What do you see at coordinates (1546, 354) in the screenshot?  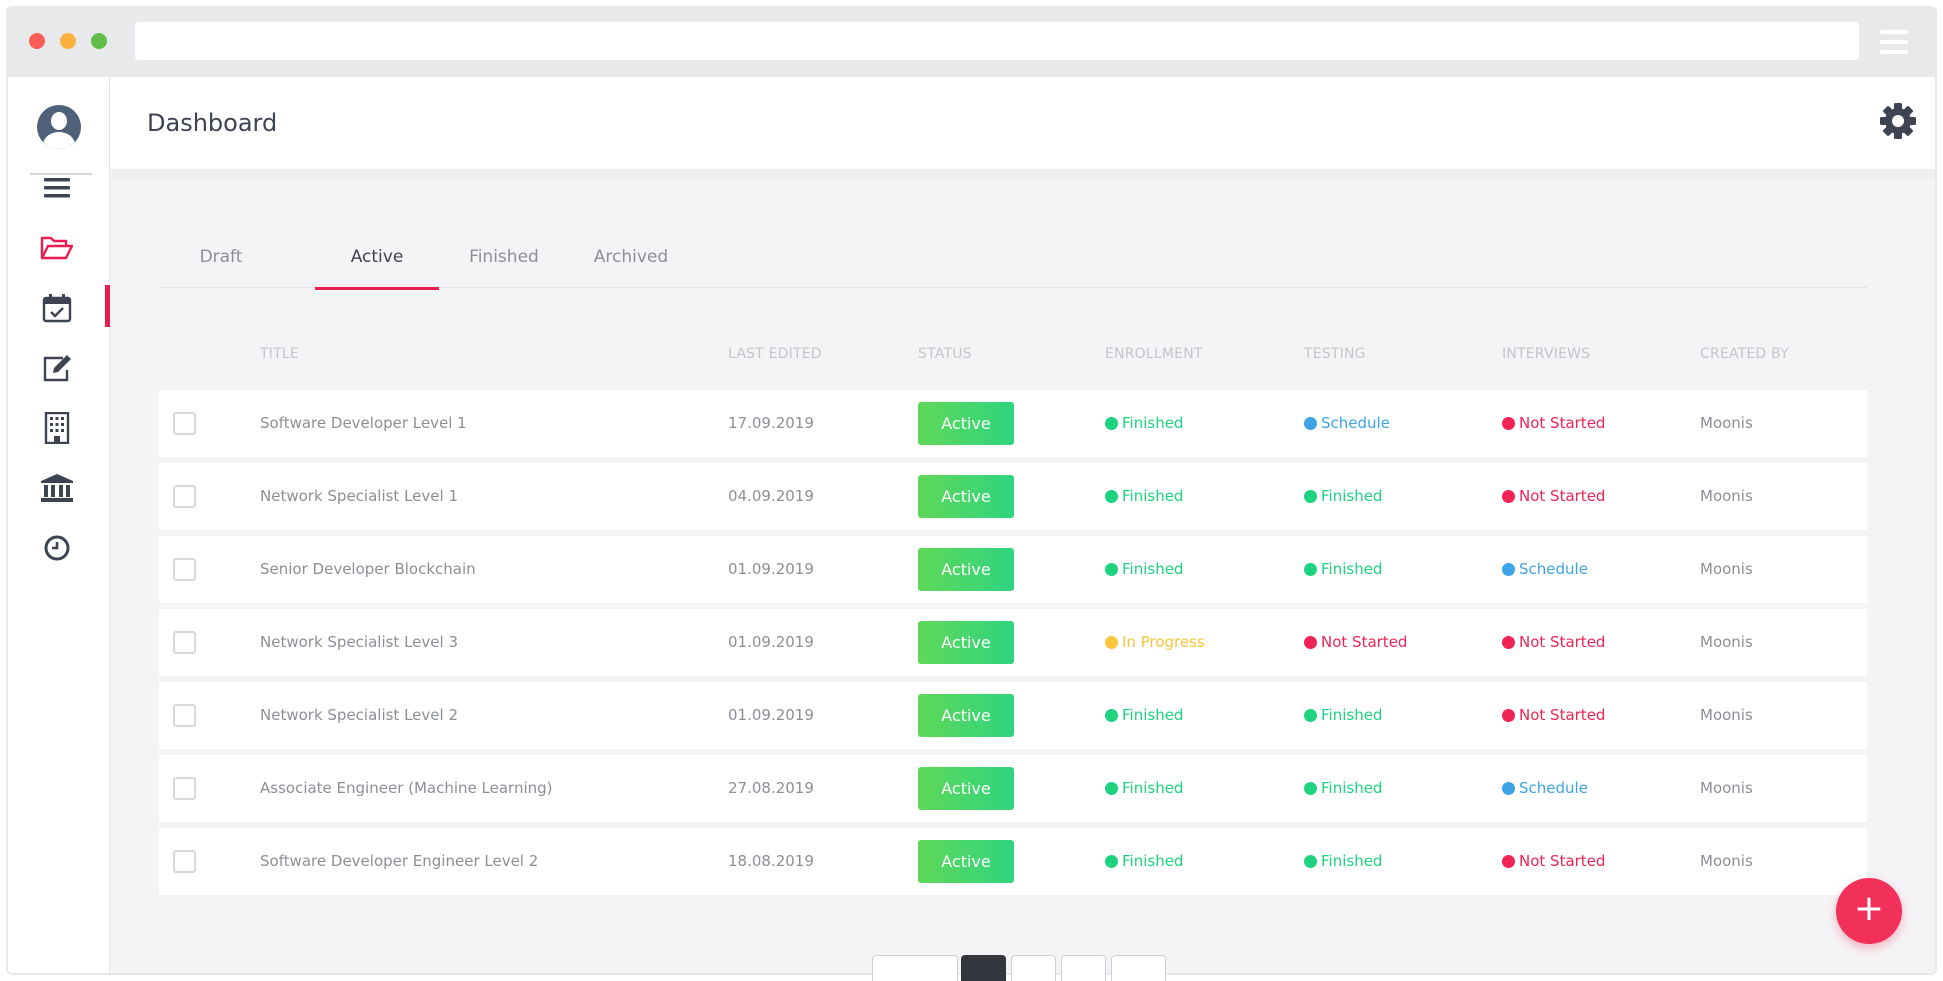 I see `column-header-interviews: INTERVIEWS` at bounding box center [1546, 354].